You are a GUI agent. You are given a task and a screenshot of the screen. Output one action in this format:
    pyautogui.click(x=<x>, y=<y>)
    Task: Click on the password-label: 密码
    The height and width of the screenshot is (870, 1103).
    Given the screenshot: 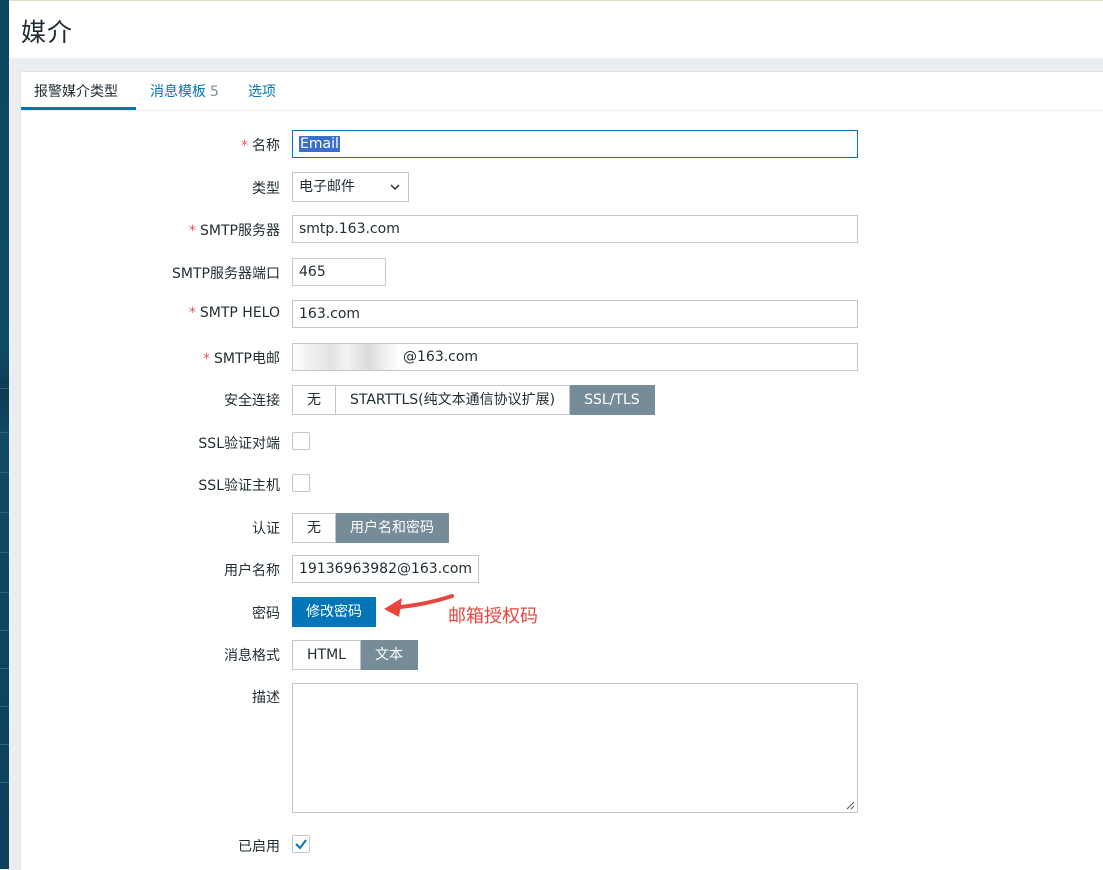 What is the action you would take?
    pyautogui.click(x=266, y=614)
    